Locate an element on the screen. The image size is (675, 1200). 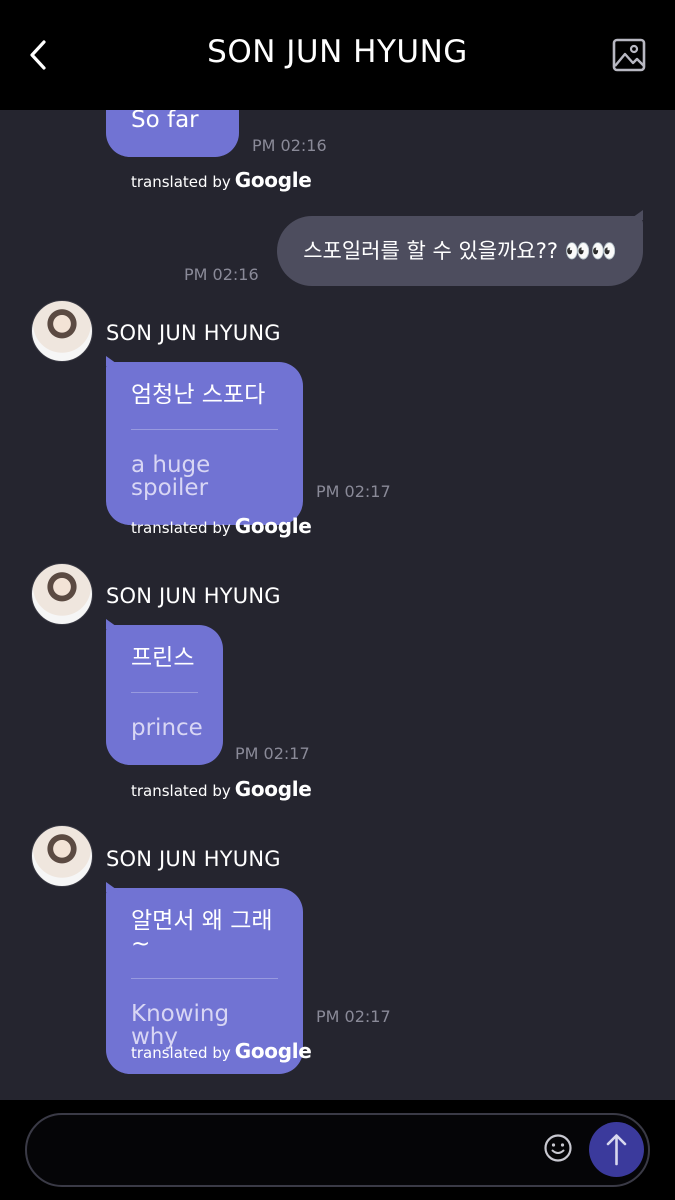
chat-title: SON JUN HYUNG is located at coordinates (337, 52).